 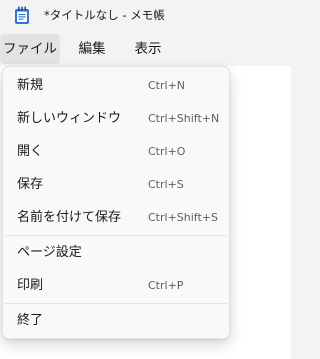 I want to click on menu-view: 表示, so click(x=148, y=49).